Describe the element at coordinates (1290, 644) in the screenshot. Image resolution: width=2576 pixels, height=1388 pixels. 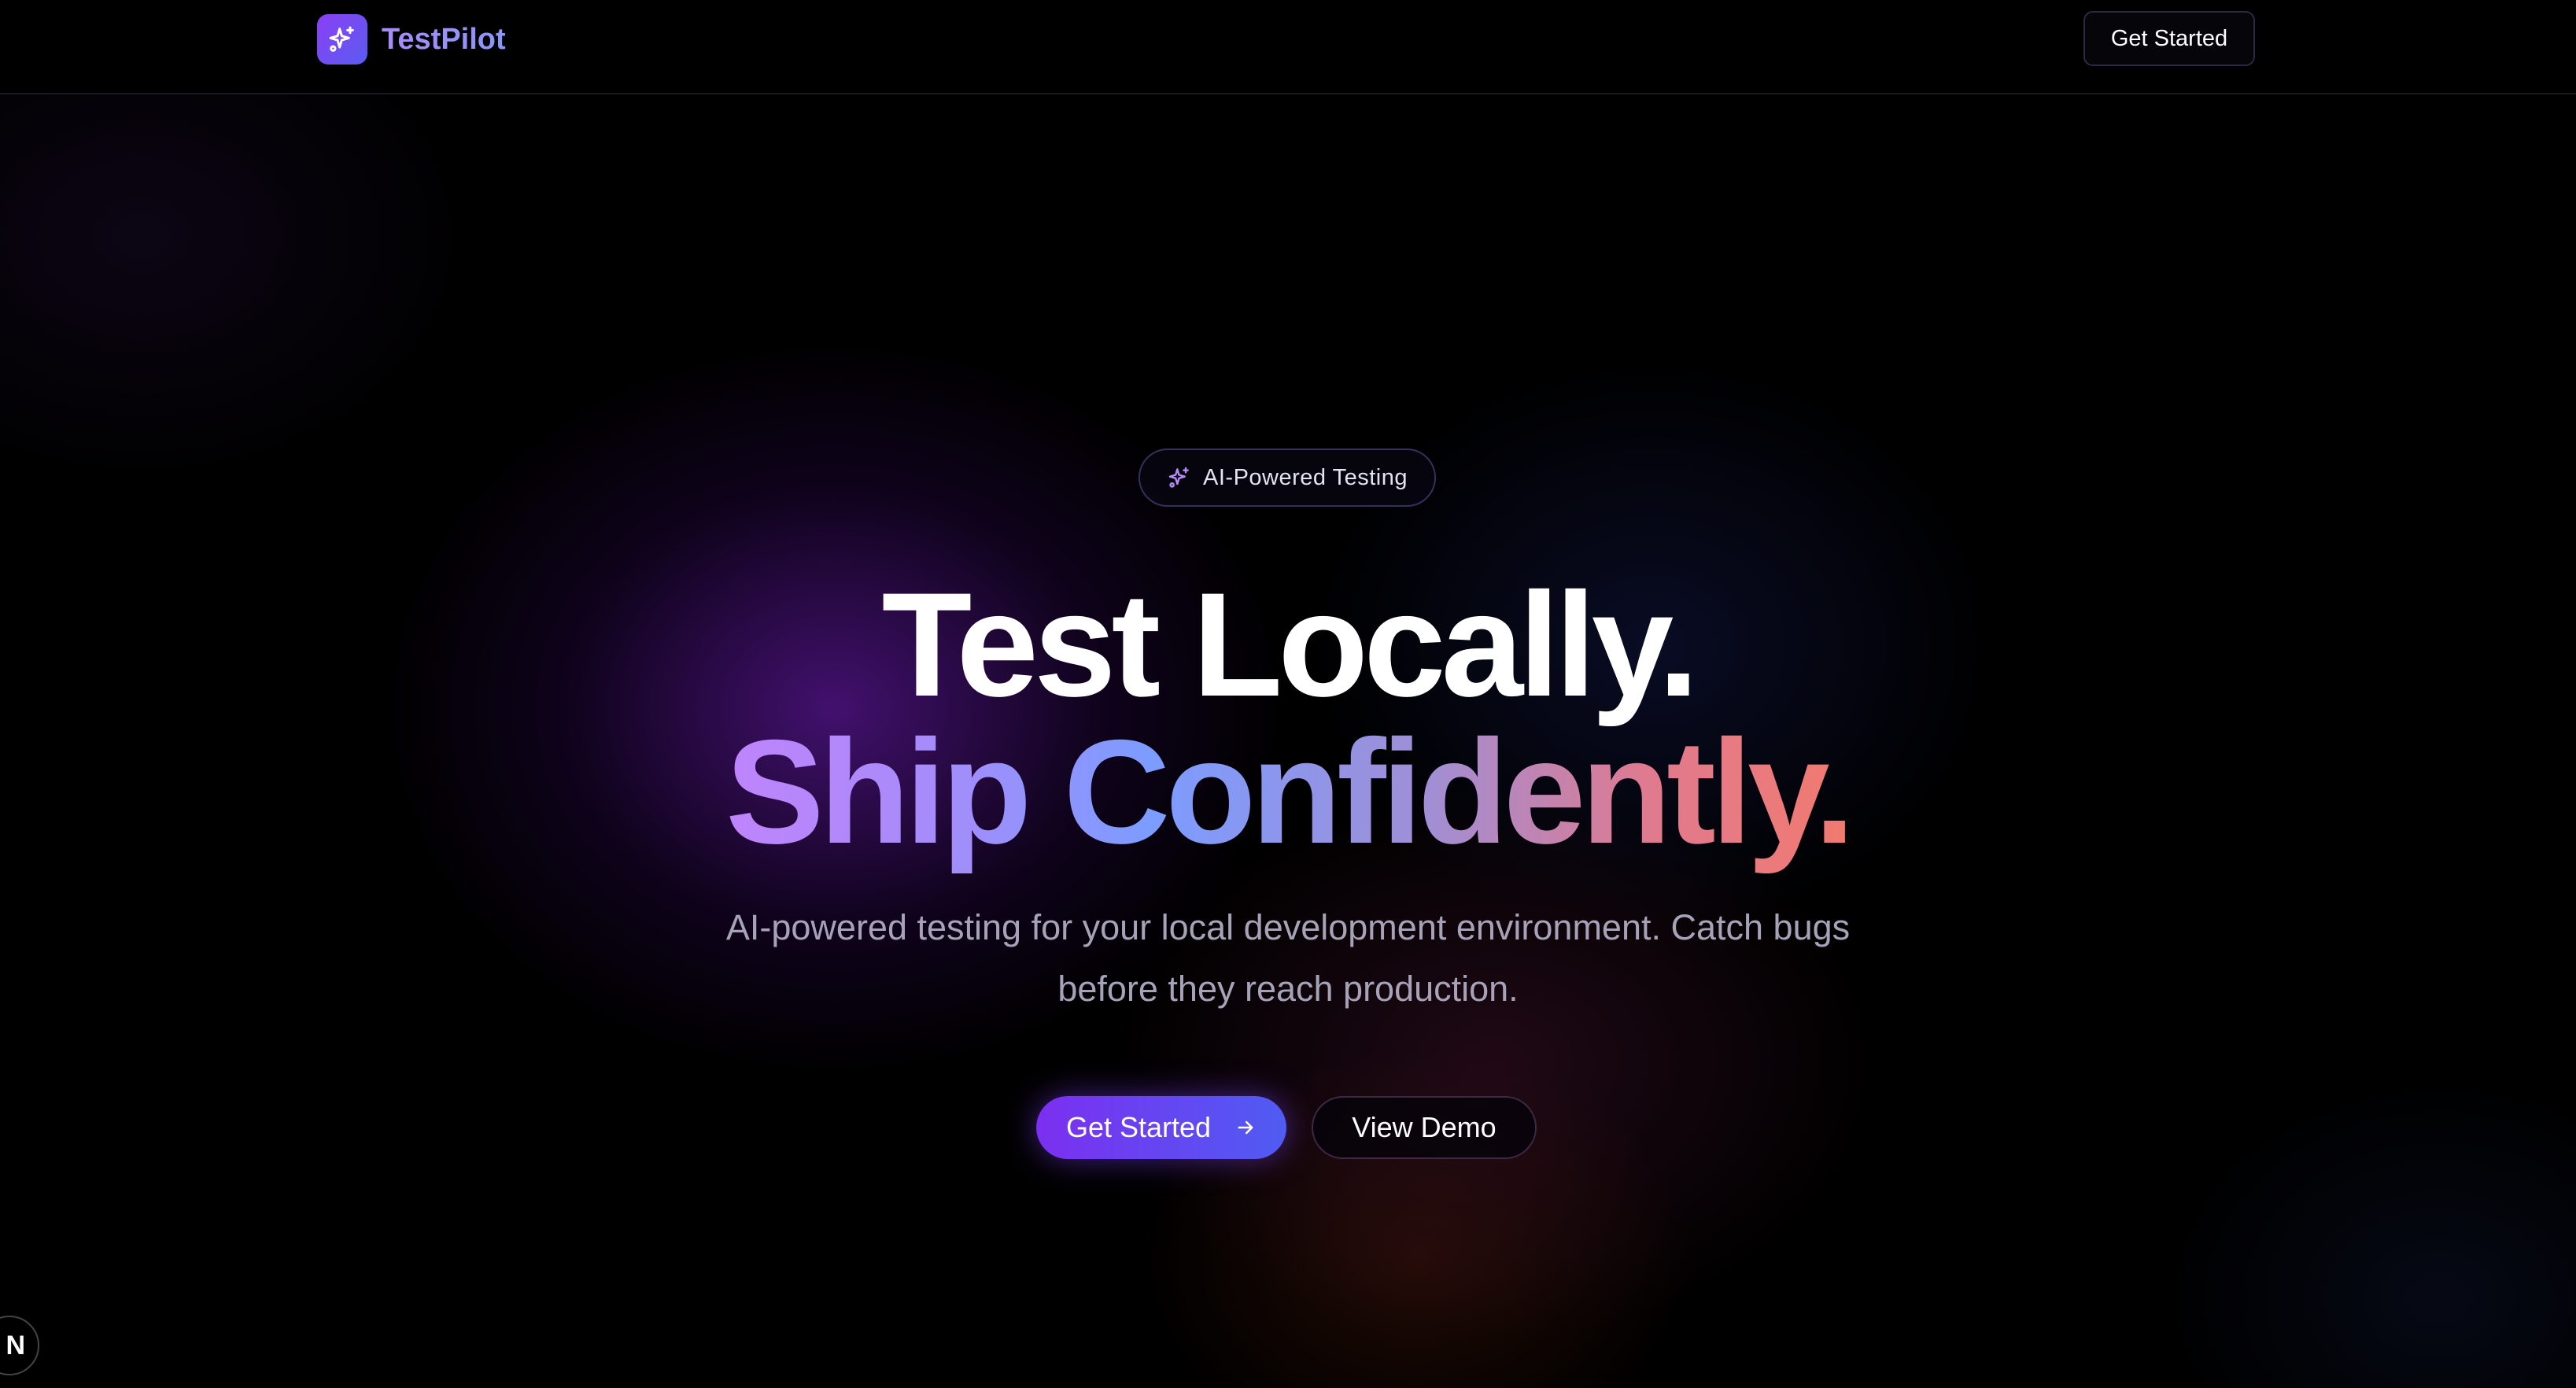
I see `hero-headline-line-1: Test Locally.` at that location.